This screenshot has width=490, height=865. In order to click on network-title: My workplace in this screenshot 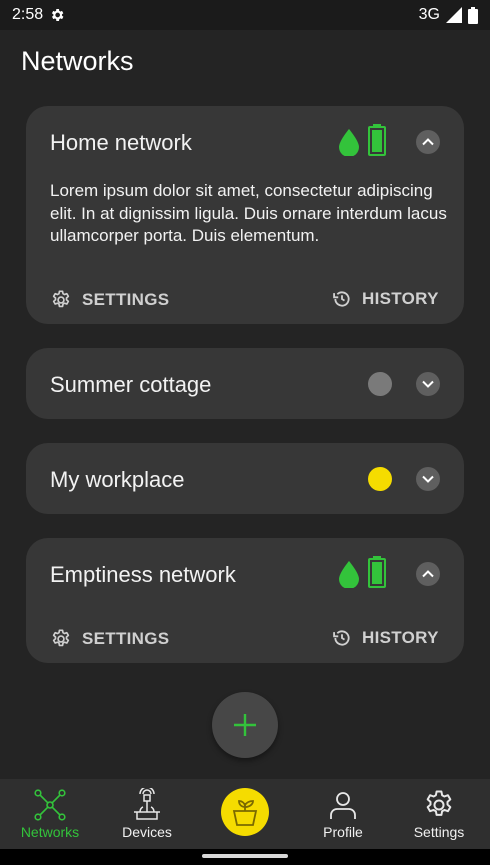, I will do `click(117, 479)`.